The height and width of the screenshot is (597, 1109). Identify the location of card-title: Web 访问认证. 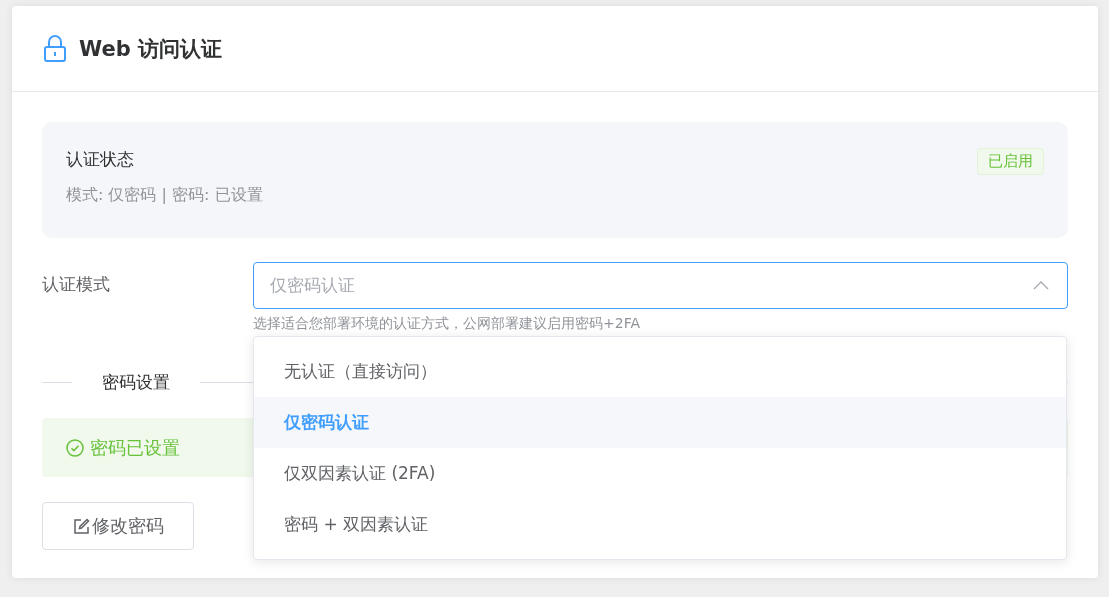
(150, 49).